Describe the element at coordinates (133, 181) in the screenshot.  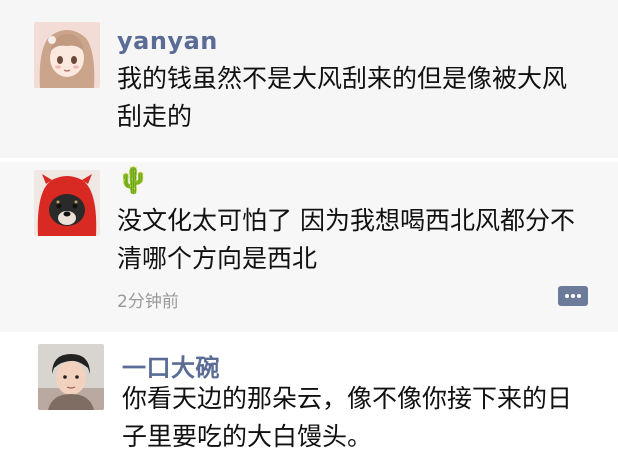
I see `comment-username-emoji: 🌵` at that location.